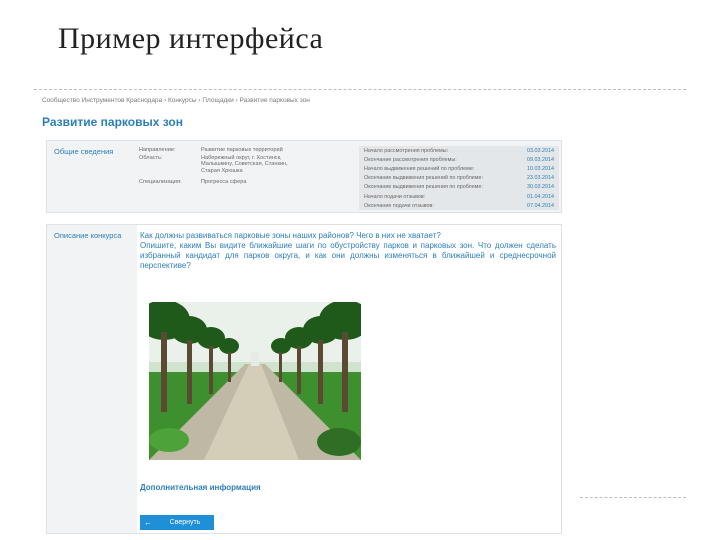 This screenshot has height=540, width=720. I want to click on collapse-button-label: Свернуть, so click(185, 522).